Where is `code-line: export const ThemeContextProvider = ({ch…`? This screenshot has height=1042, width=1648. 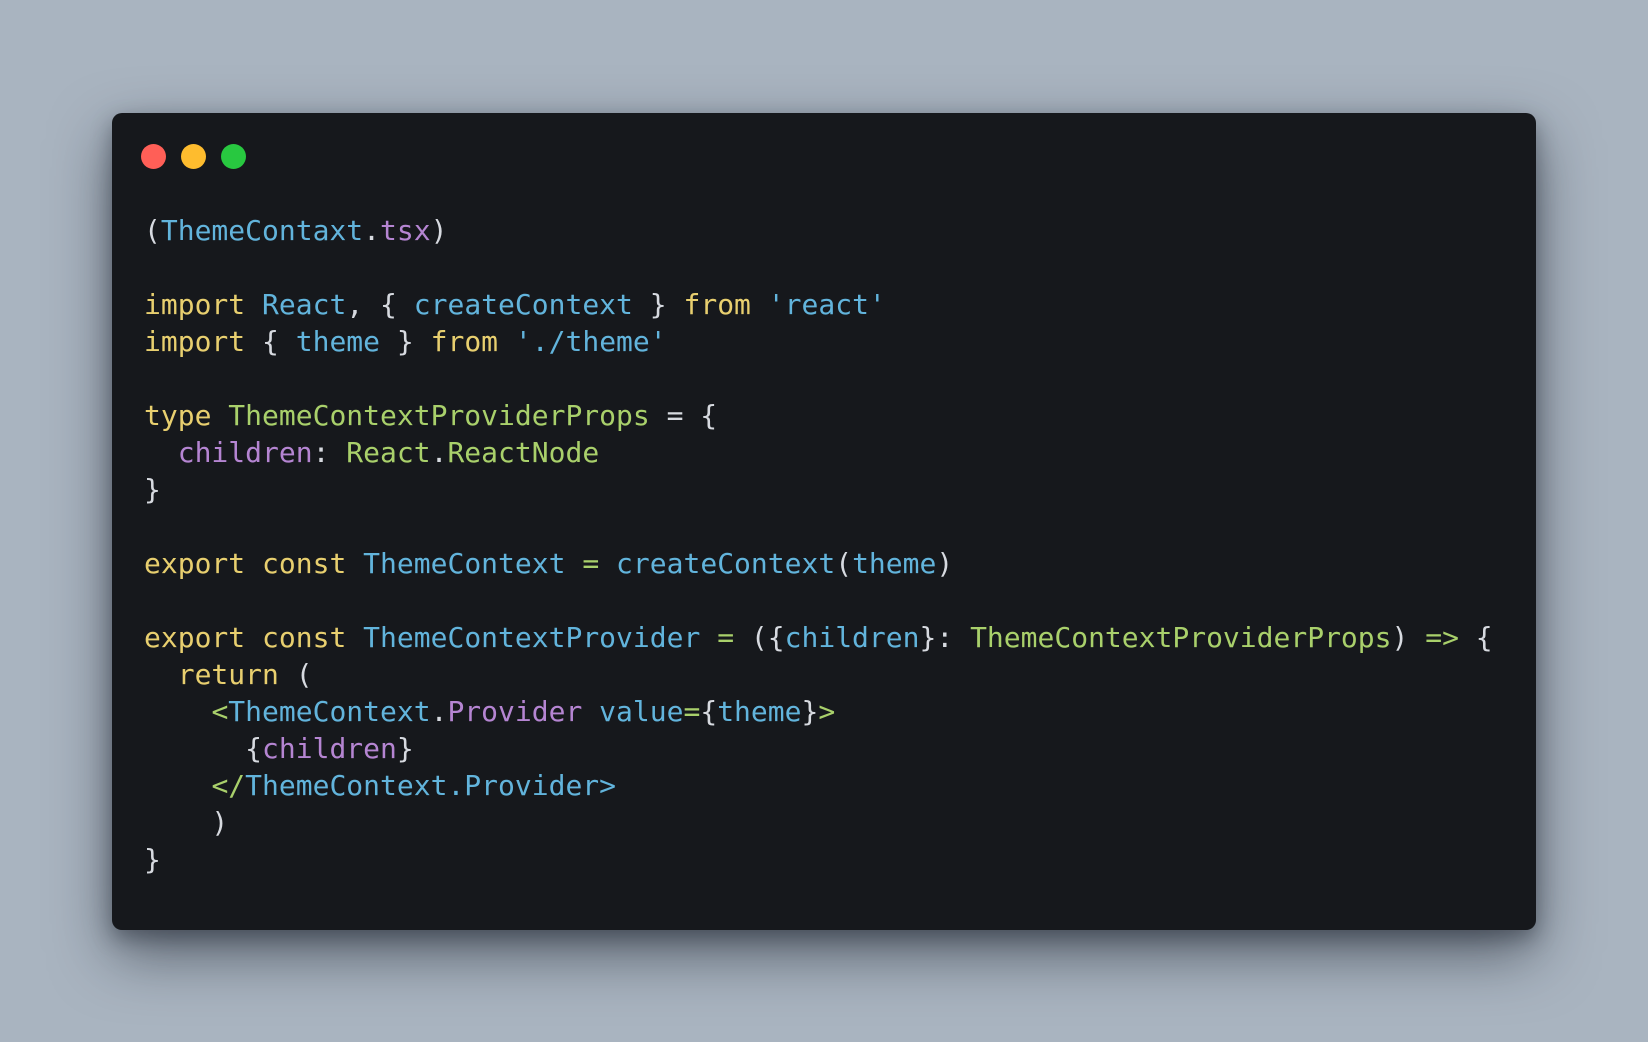 code-line: export const ThemeContextProvider = ({ch… is located at coordinates (818, 637).